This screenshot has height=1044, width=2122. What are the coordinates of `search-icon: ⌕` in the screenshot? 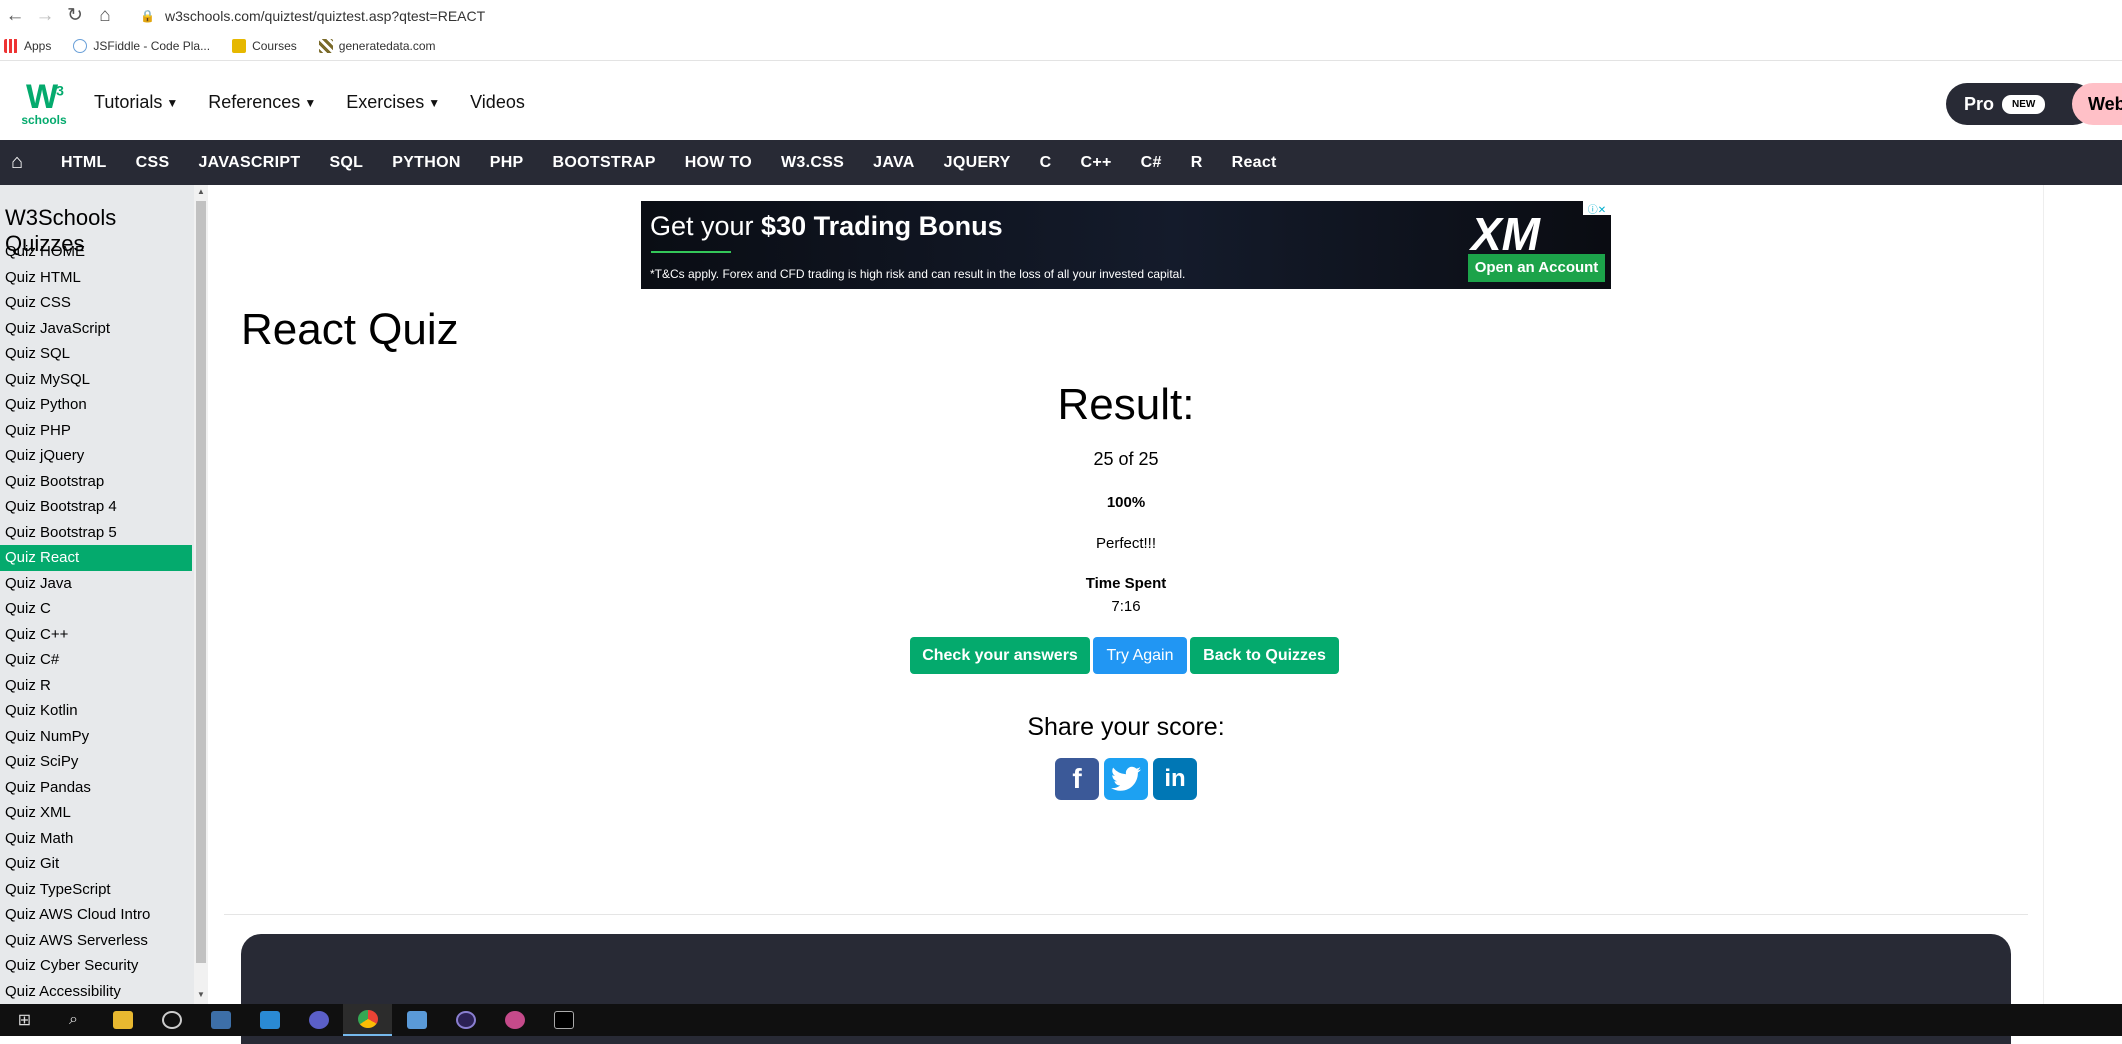 It's located at (73, 1020).